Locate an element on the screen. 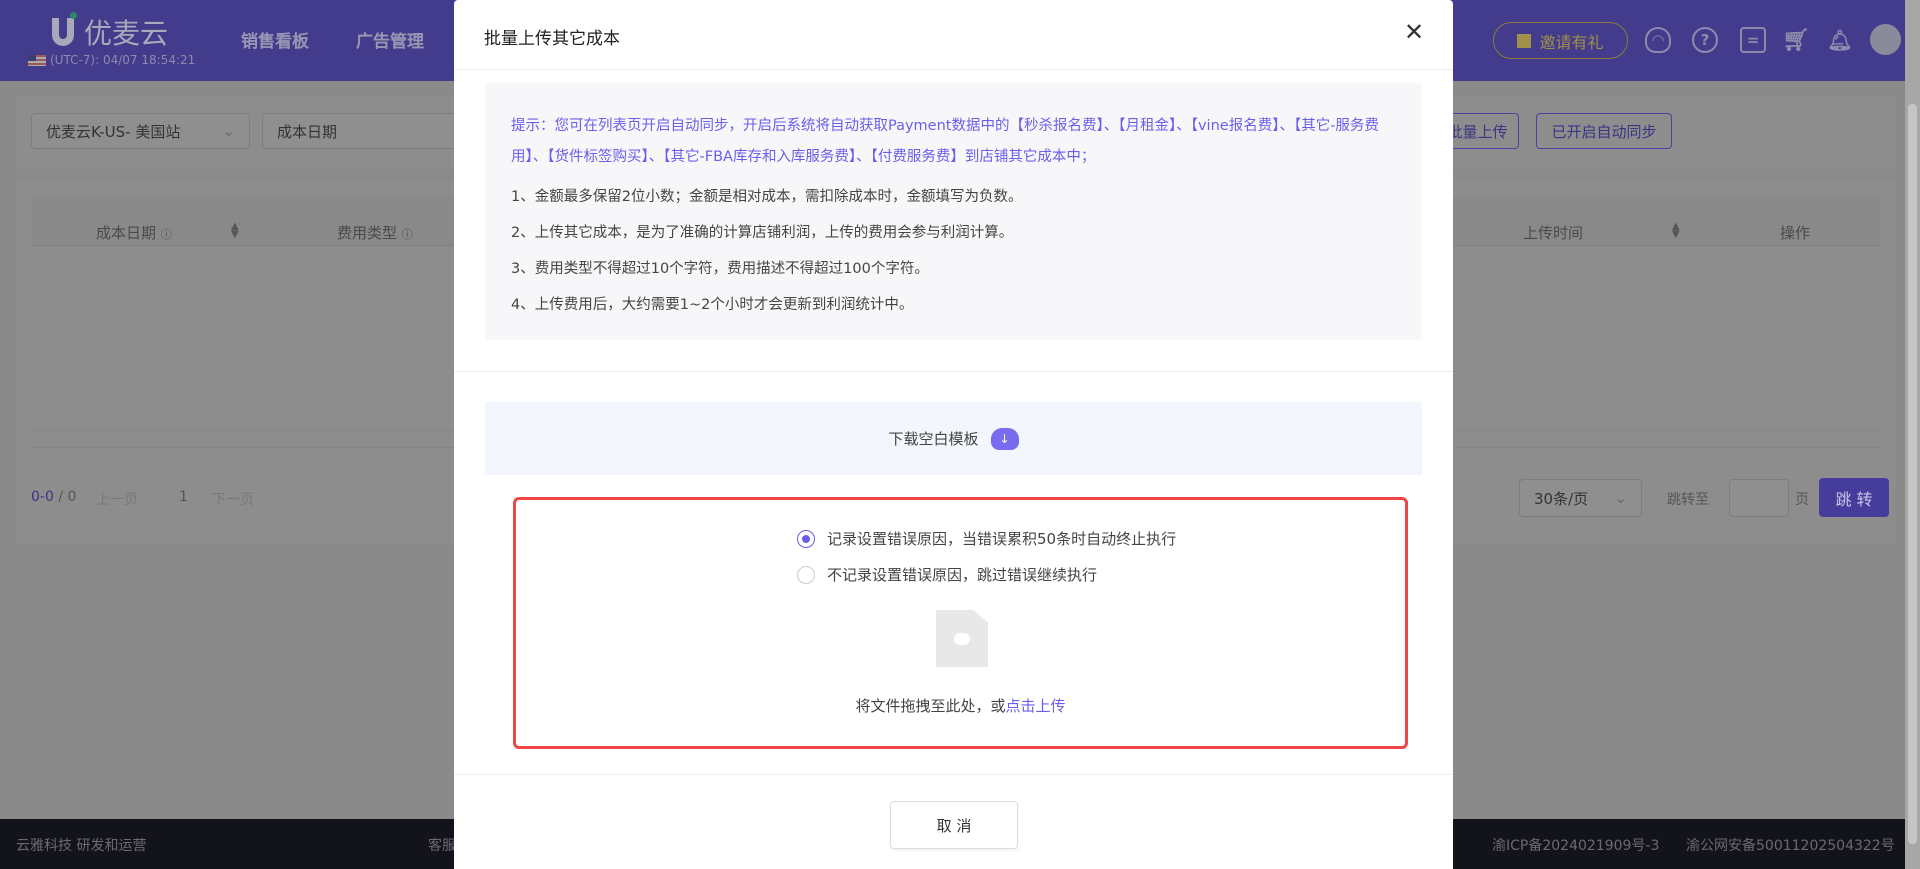 This screenshot has height=869, width=1920. pagination-total: 0-0 / 0 is located at coordinates (54, 497).